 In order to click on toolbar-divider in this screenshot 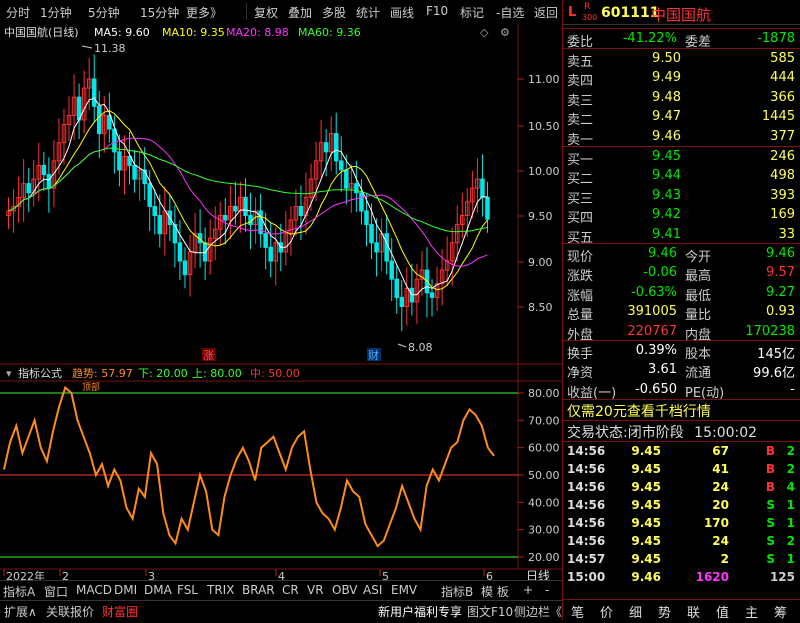, I will do `click(246, 11)`.